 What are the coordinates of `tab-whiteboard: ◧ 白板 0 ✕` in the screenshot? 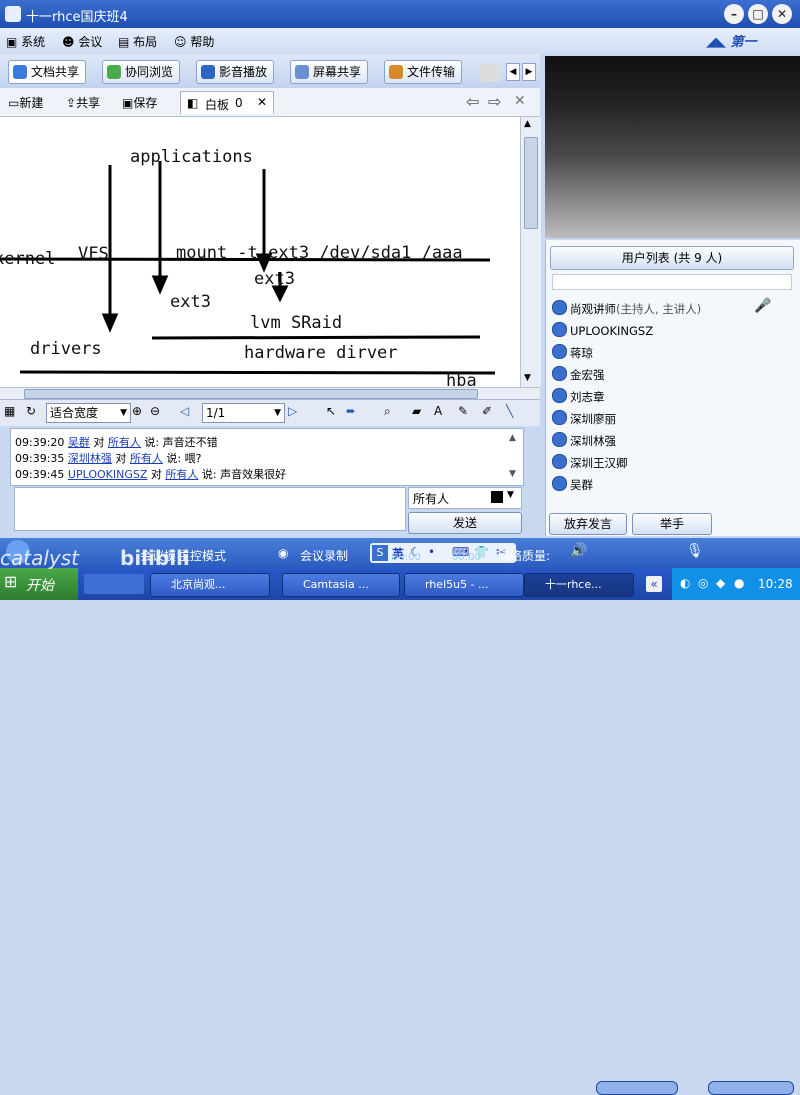 It's located at (227, 102).